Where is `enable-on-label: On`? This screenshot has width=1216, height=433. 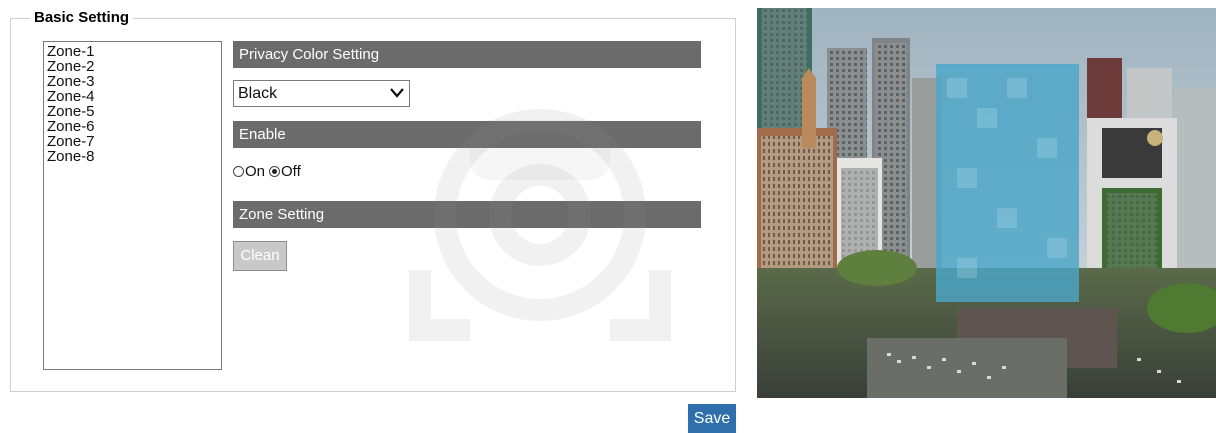 enable-on-label: On is located at coordinates (255, 171).